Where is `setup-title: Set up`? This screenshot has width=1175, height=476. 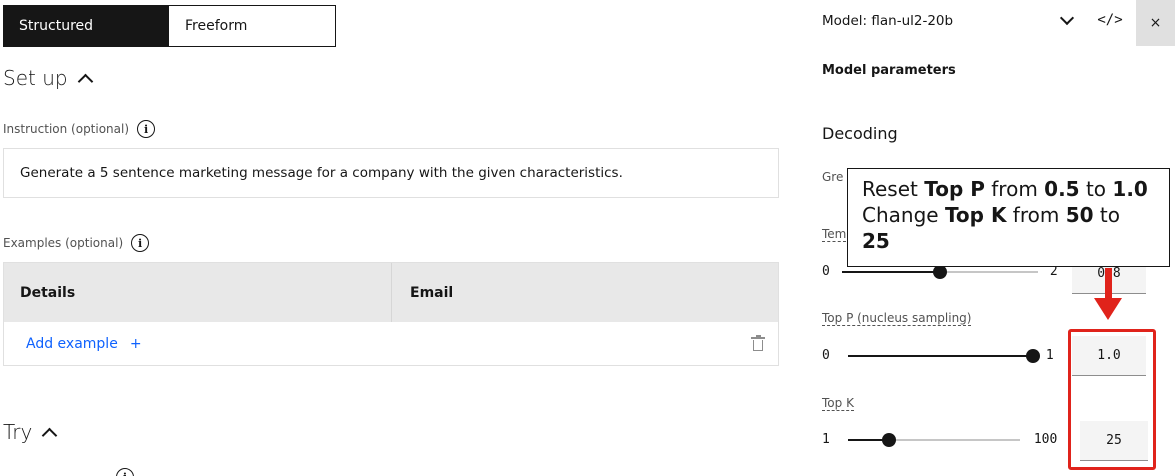
setup-title: Set up is located at coordinates (35, 78).